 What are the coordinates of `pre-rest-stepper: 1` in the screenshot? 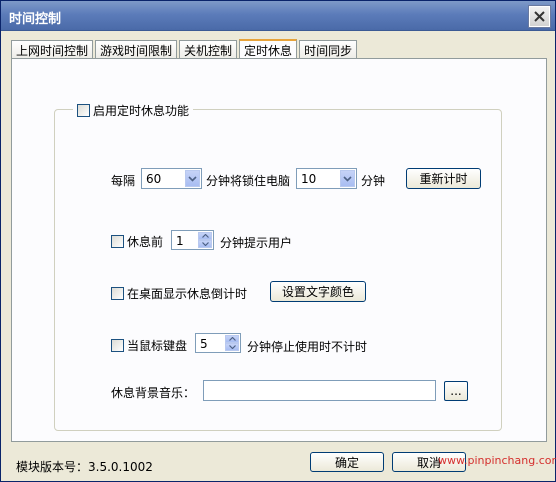 It's located at (192, 240).